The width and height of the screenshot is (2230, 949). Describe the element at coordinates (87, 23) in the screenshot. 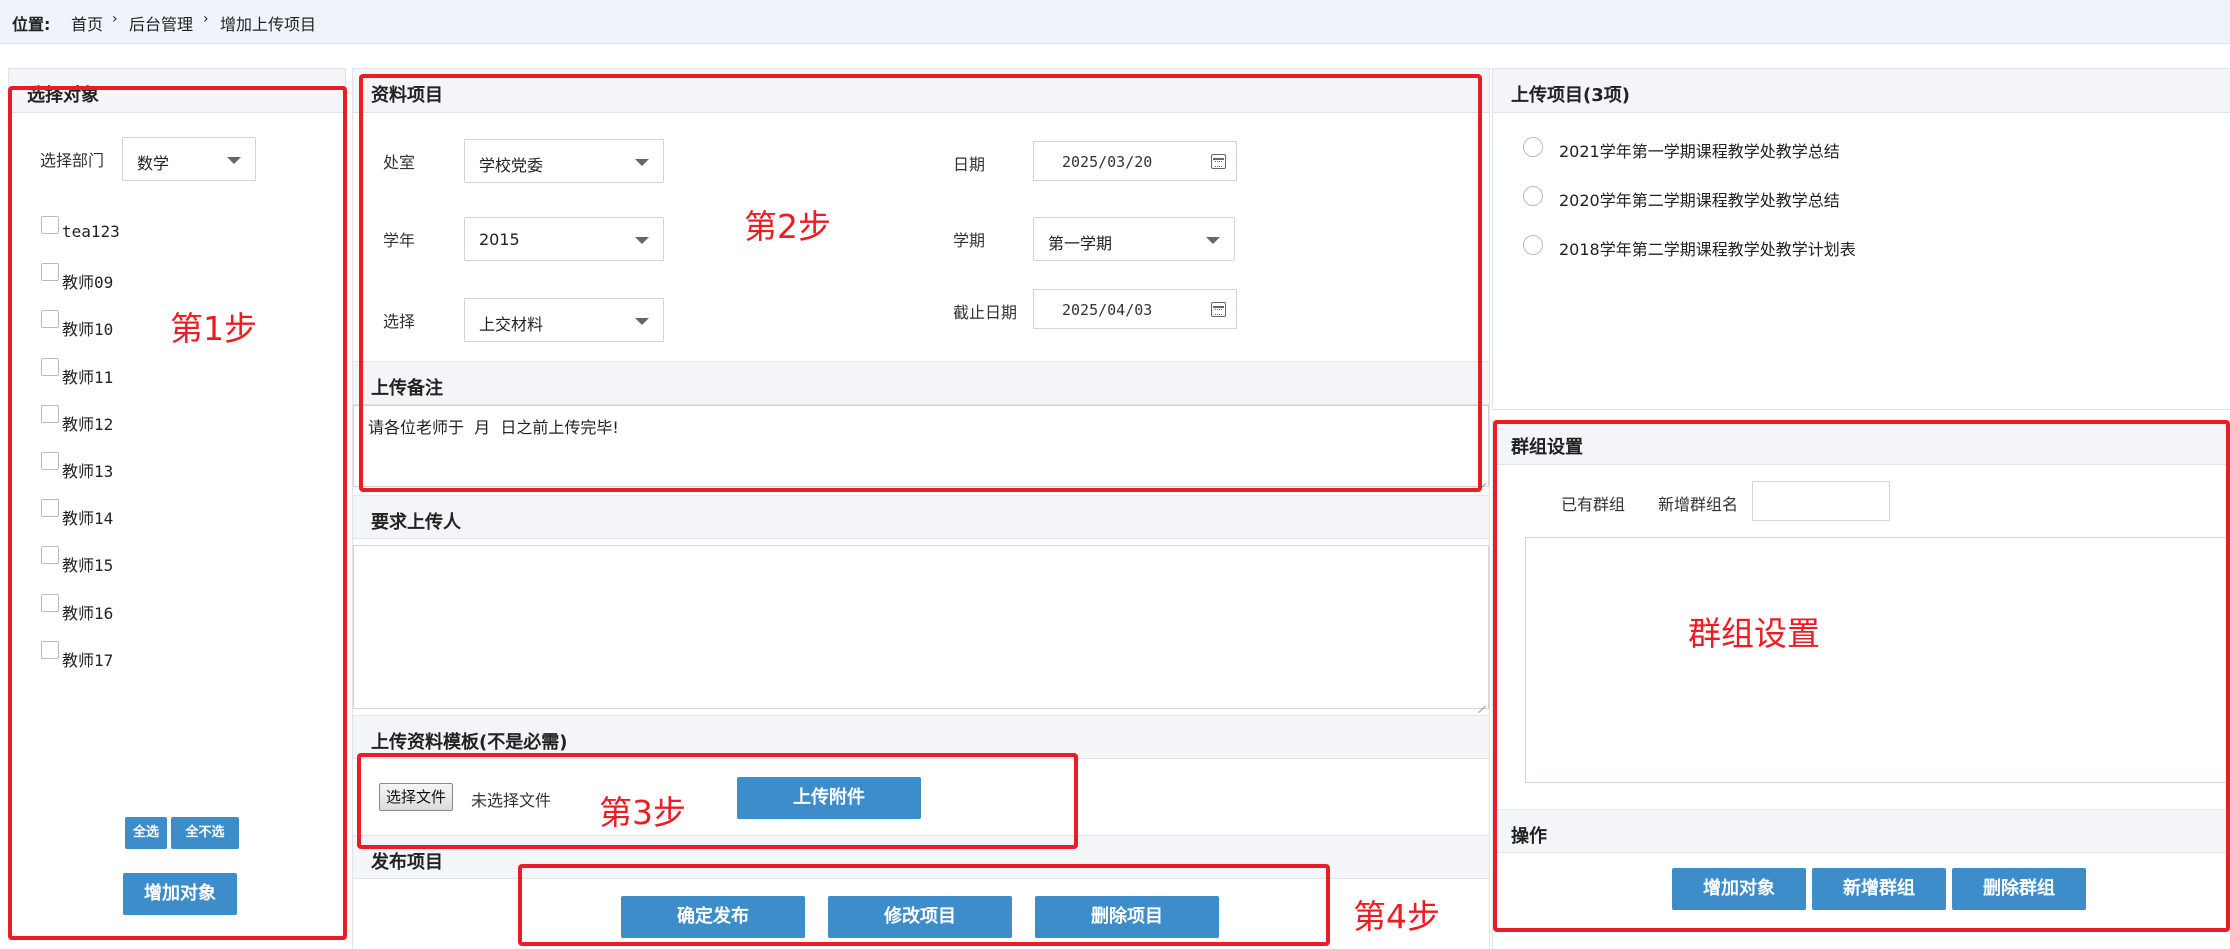

I see `breadcrumb-home-link: 首页` at that location.